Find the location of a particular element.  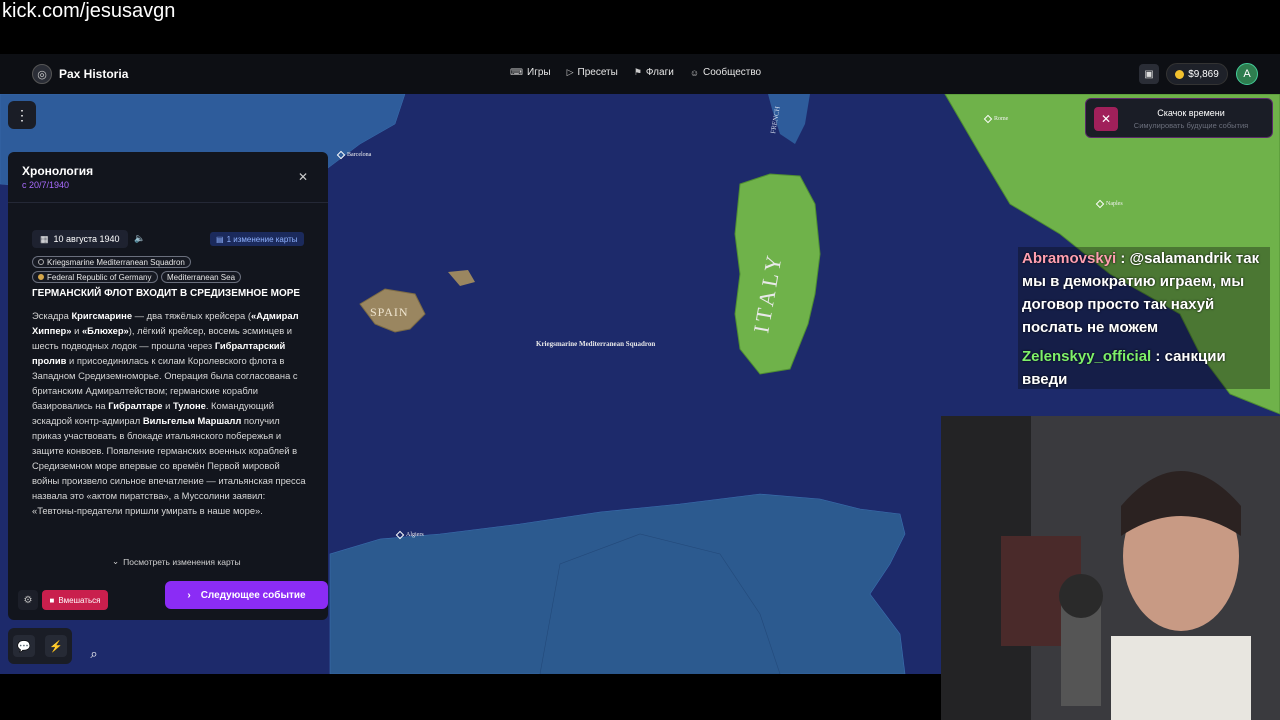

nav-community: ☺ Сообщество is located at coordinates (725, 72).